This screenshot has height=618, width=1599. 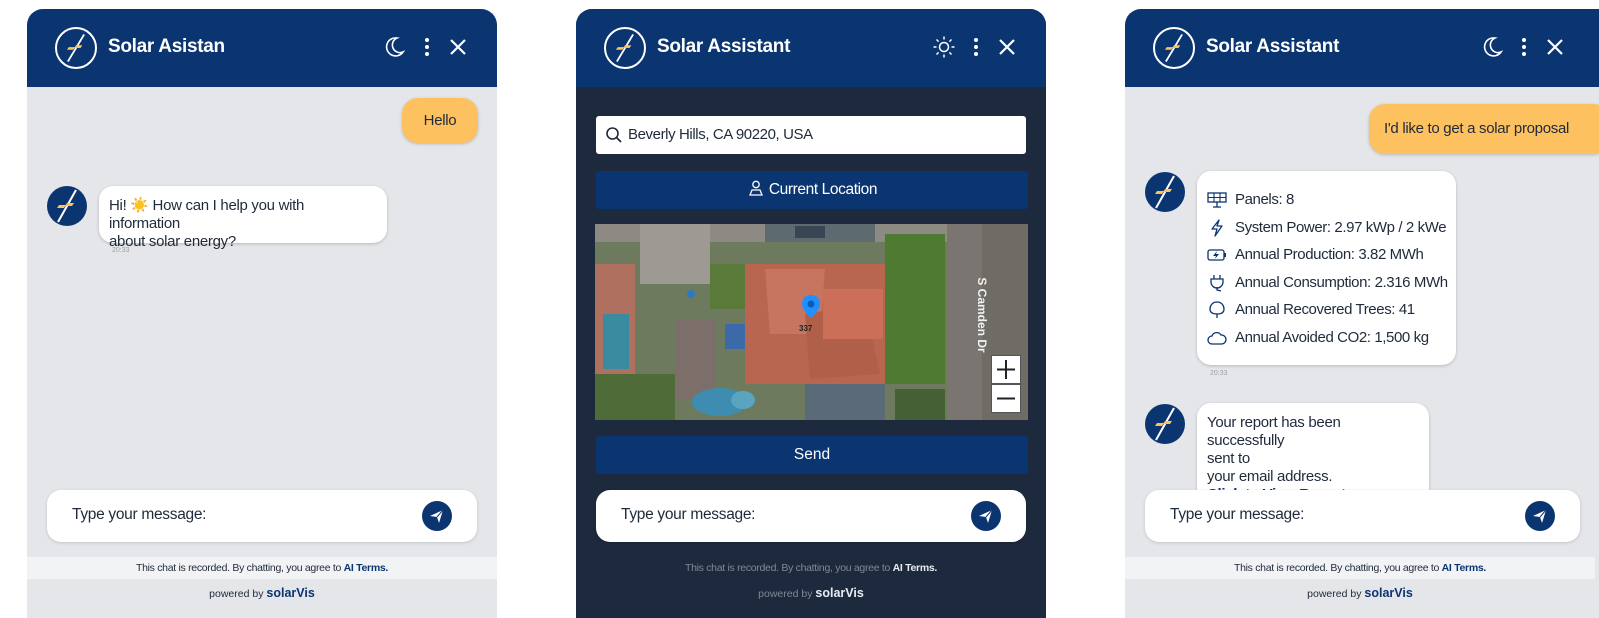 What do you see at coordinates (1217, 255) in the screenshot?
I see `battery-charge-icon` at bounding box center [1217, 255].